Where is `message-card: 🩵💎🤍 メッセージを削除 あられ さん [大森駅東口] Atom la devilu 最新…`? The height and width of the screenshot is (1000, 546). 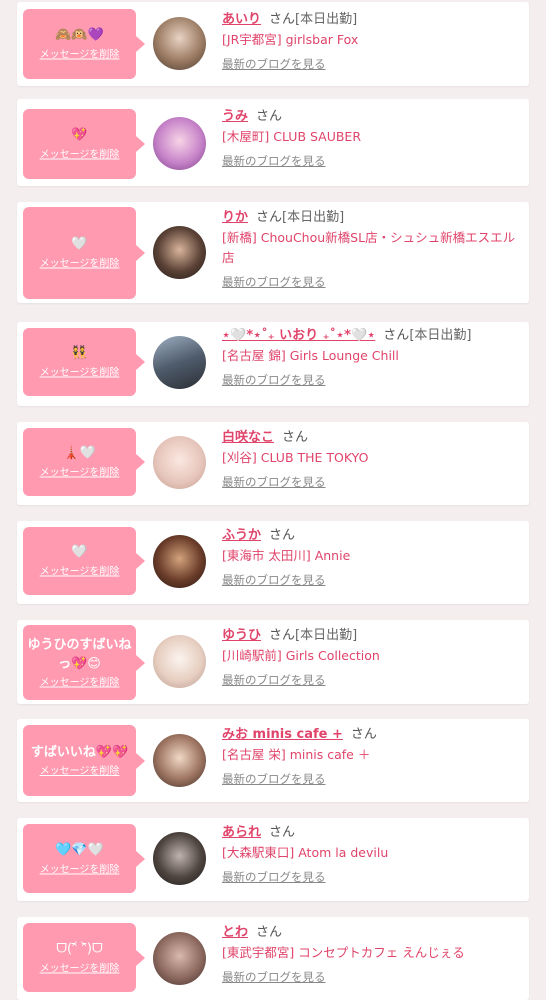
message-card: 🩵💎🤍 メッセージを削除 あられ さん [大森駅東口] Atom la devilu 最新… is located at coordinates (273, 859).